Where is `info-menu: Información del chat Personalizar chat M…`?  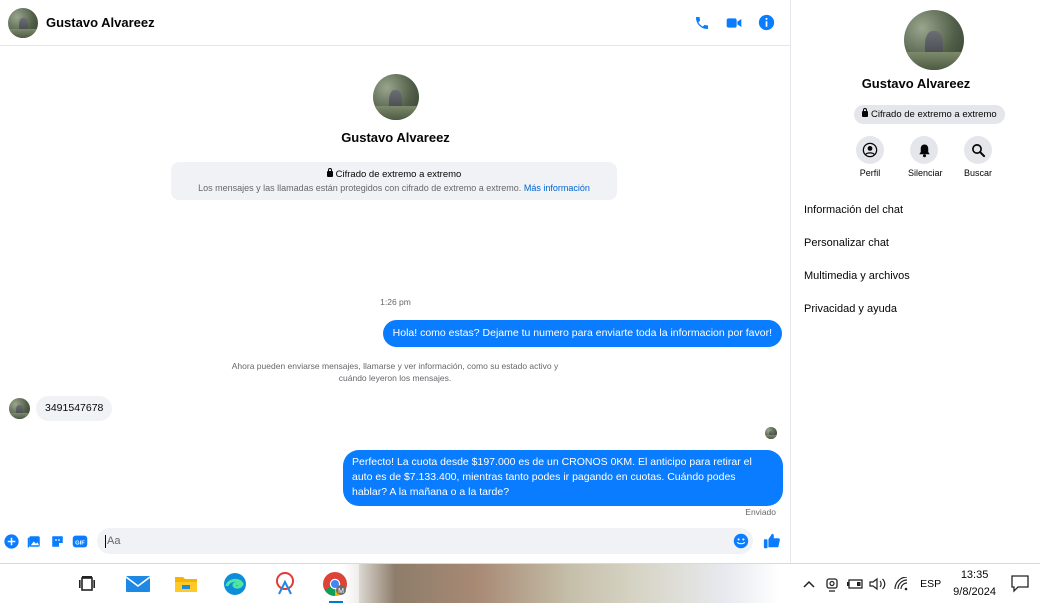
info-menu: Información del chat Personalizar chat M… is located at coordinates (857, 262).